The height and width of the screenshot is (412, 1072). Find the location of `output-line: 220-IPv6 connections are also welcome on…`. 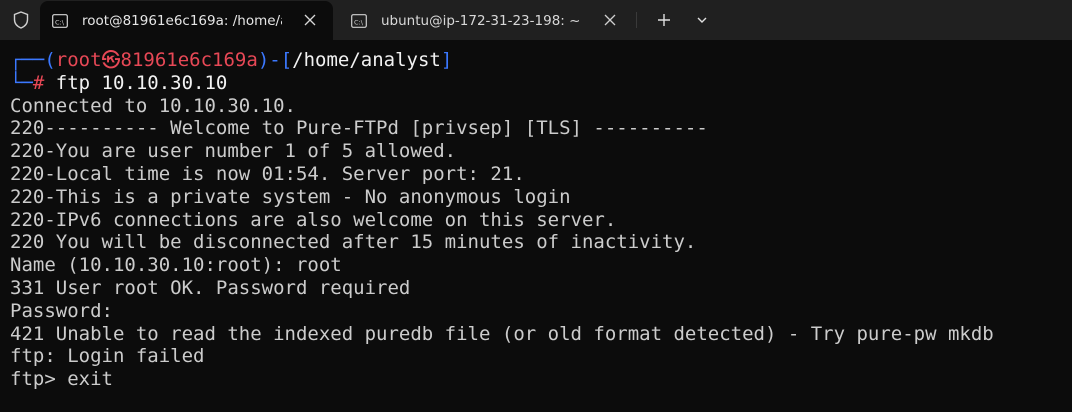

output-line: 220-IPv6 connections are also welcome on… is located at coordinates (313, 219).